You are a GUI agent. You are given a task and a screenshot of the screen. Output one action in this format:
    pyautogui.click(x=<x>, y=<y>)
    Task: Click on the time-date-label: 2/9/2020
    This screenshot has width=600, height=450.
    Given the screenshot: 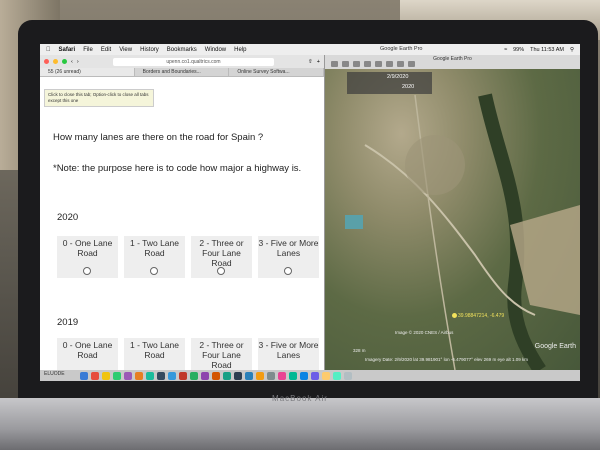 What is the action you would take?
    pyautogui.click(x=398, y=77)
    